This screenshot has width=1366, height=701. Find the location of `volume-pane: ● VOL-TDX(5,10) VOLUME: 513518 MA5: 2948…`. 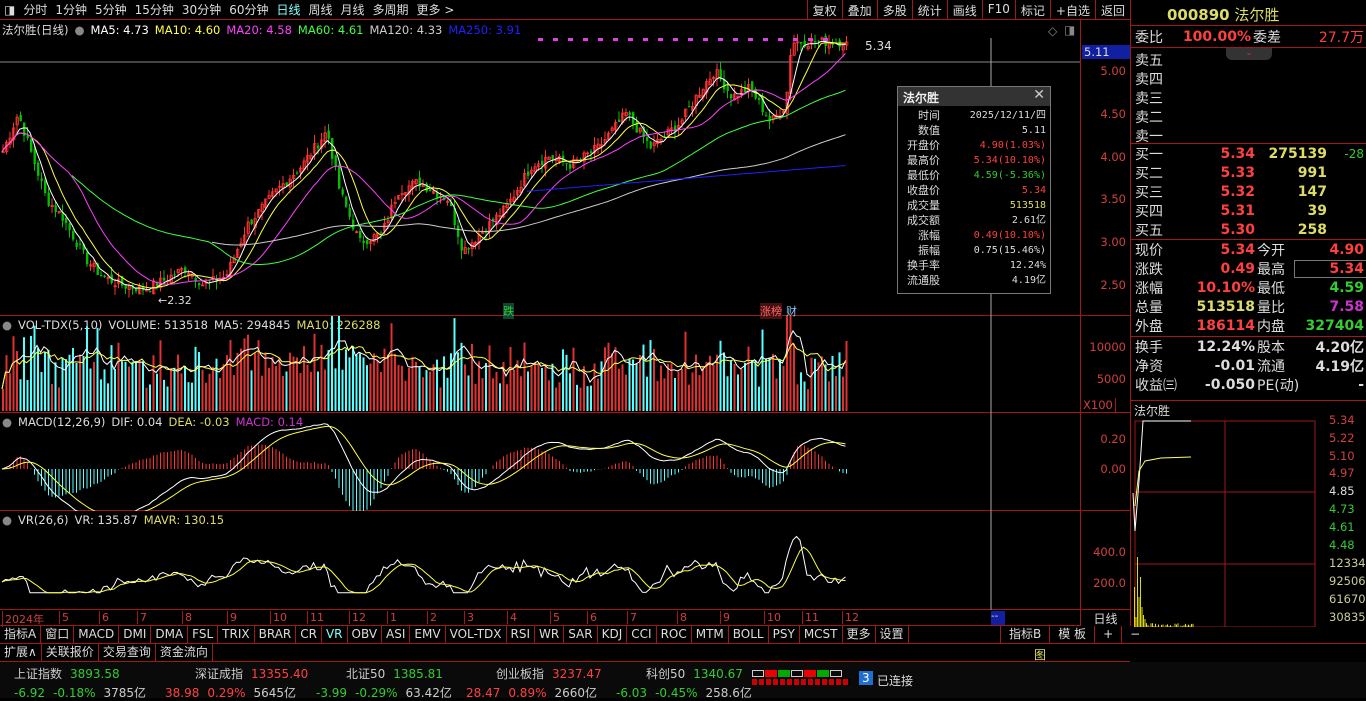

volume-pane: ● VOL-TDX(5,10) VOLUME: 513518 MA5: 2948… is located at coordinates (540, 364).